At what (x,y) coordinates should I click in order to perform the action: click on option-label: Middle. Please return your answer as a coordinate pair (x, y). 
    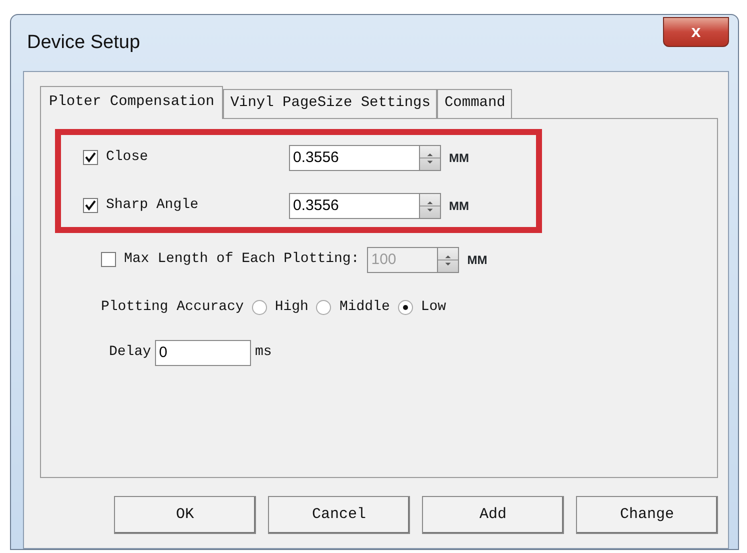
    Looking at the image, I should click on (364, 307).